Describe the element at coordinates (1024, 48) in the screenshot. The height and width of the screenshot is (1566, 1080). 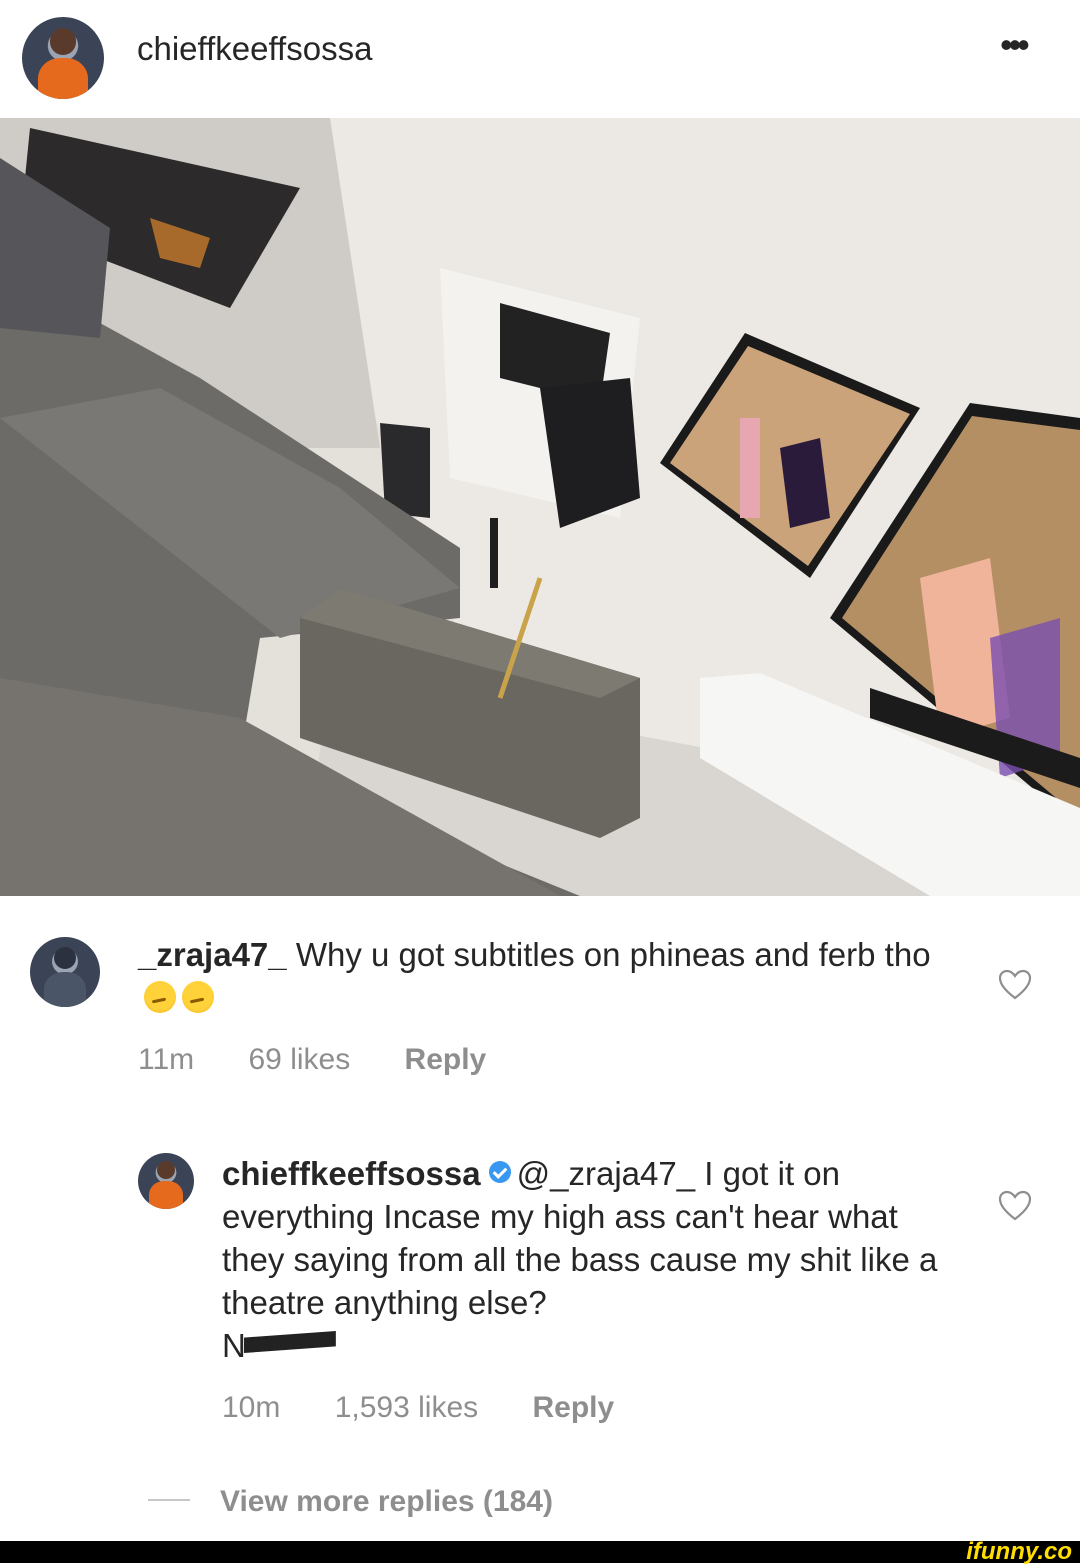
I see `more-options-icon: •••` at that location.